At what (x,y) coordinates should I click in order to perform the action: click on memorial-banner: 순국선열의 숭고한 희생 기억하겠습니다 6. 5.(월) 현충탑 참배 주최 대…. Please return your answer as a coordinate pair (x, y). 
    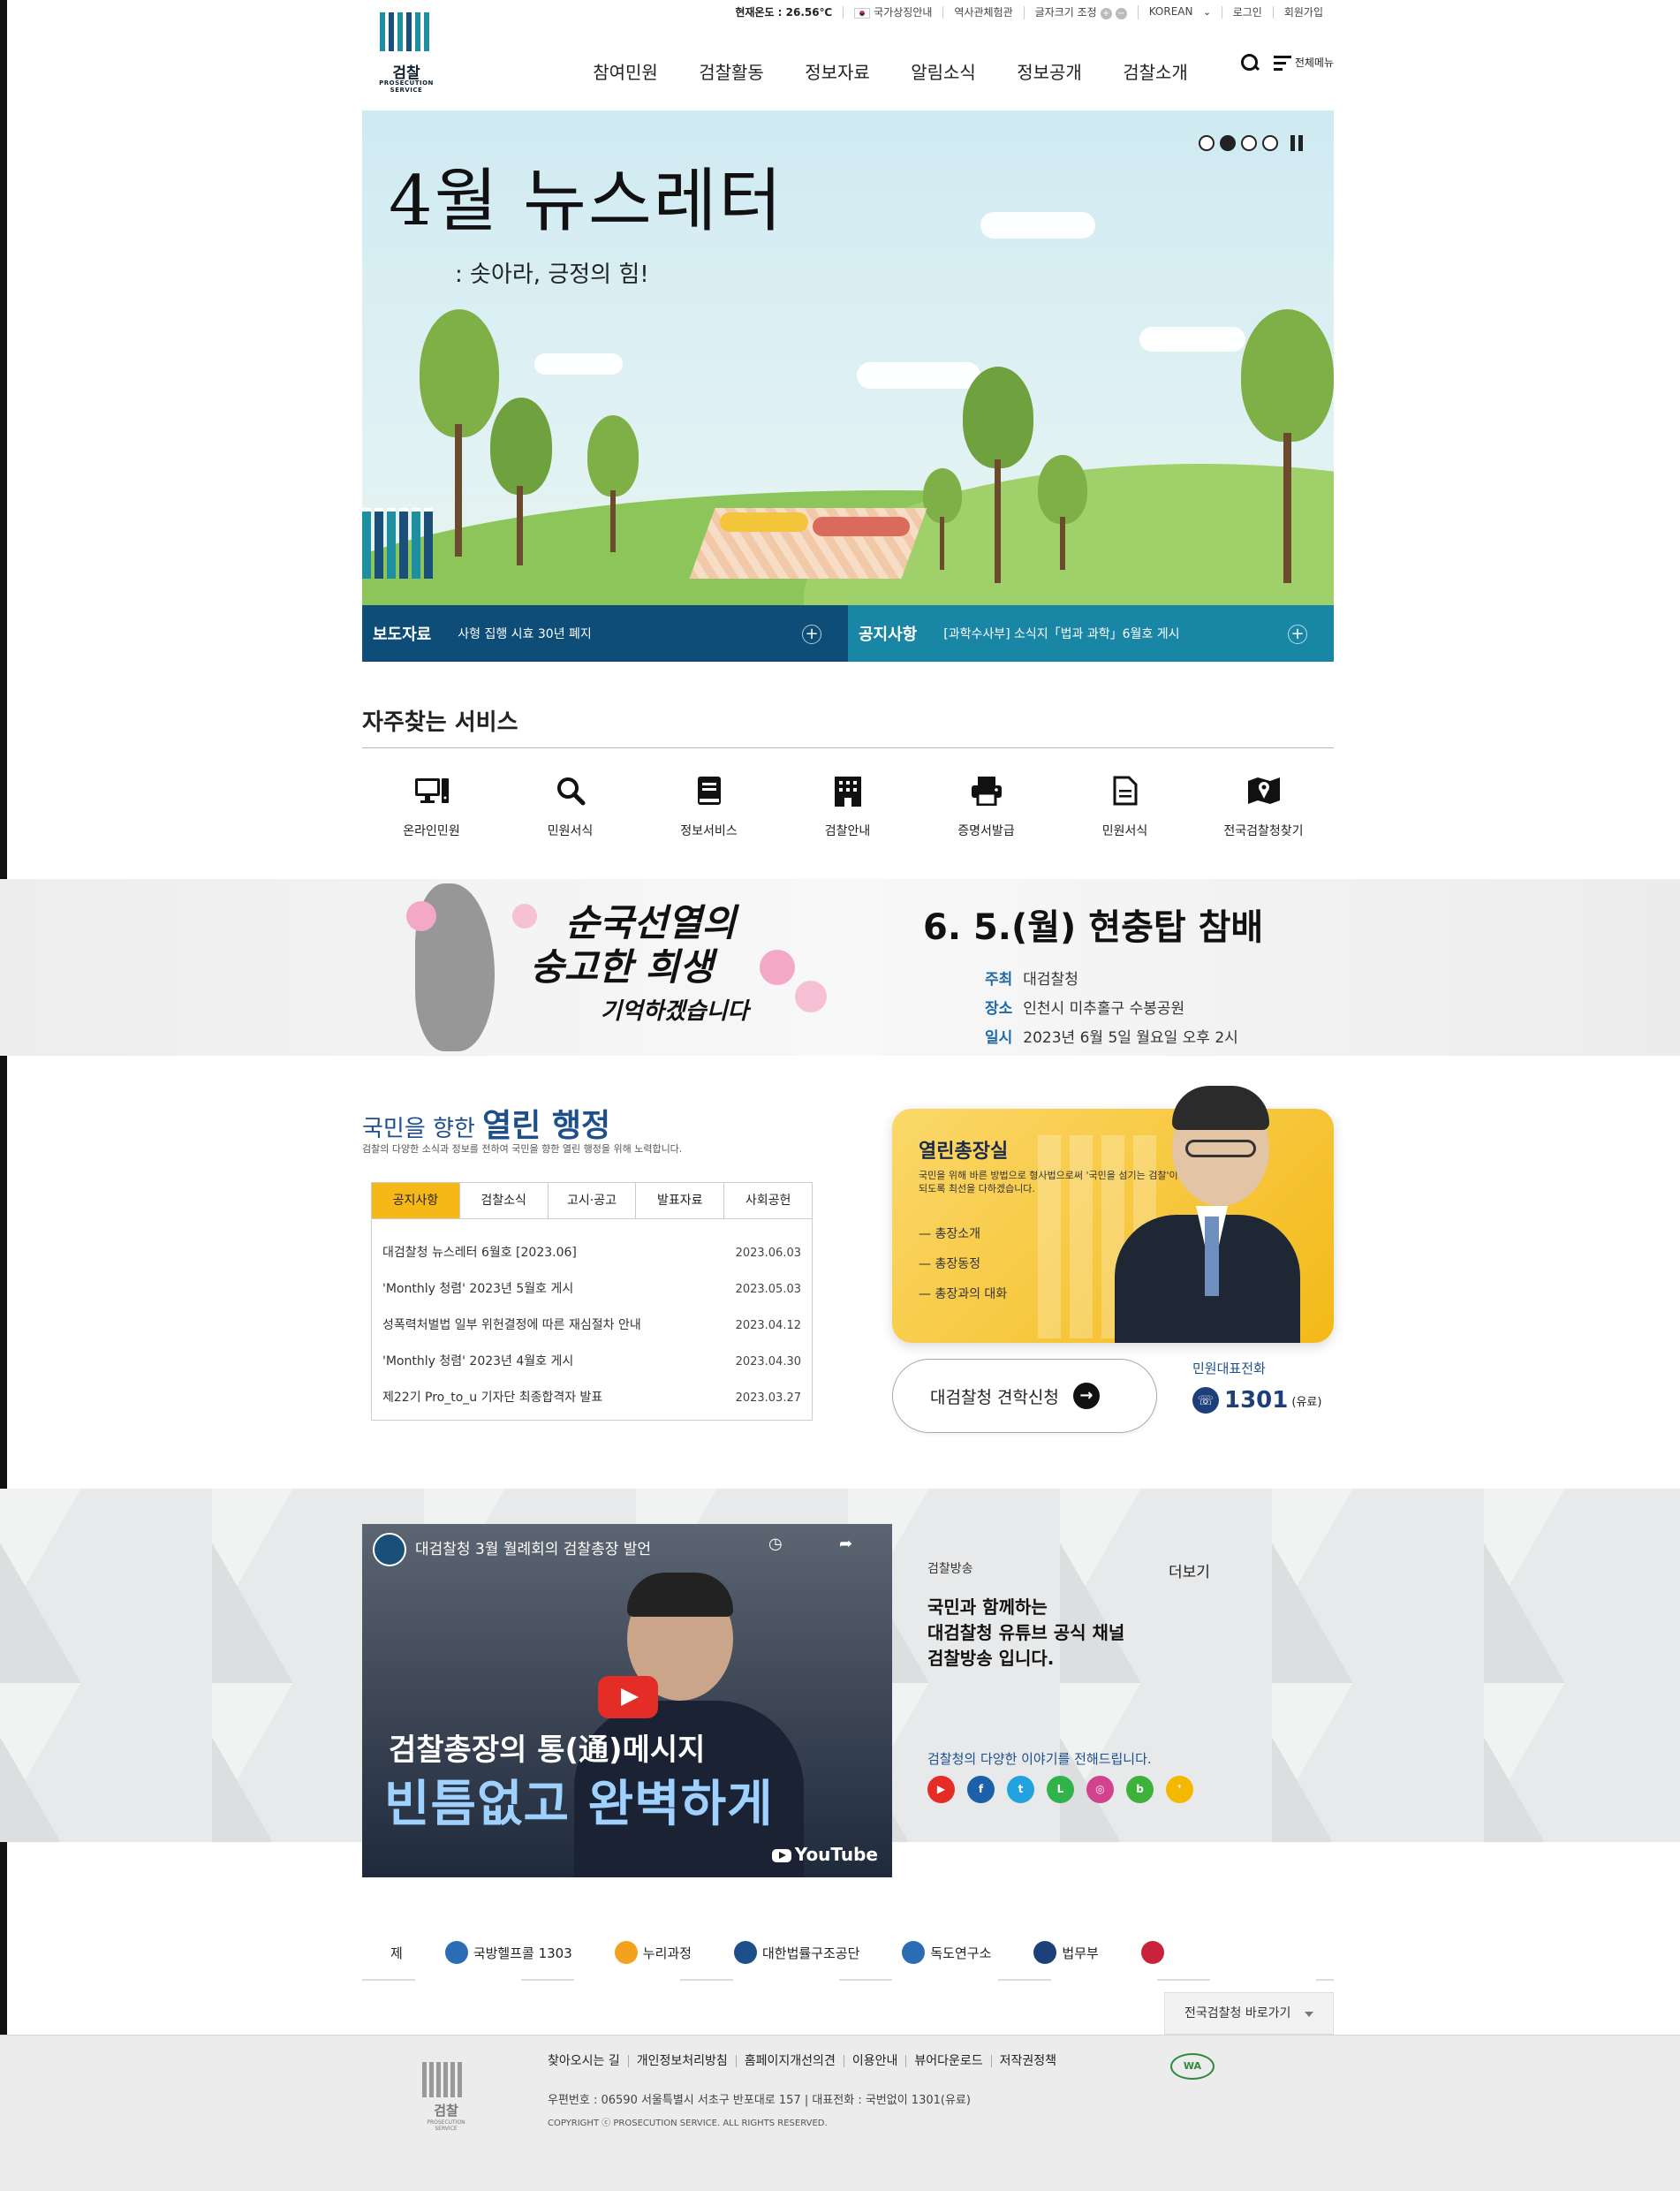
    Looking at the image, I should click on (840, 968).